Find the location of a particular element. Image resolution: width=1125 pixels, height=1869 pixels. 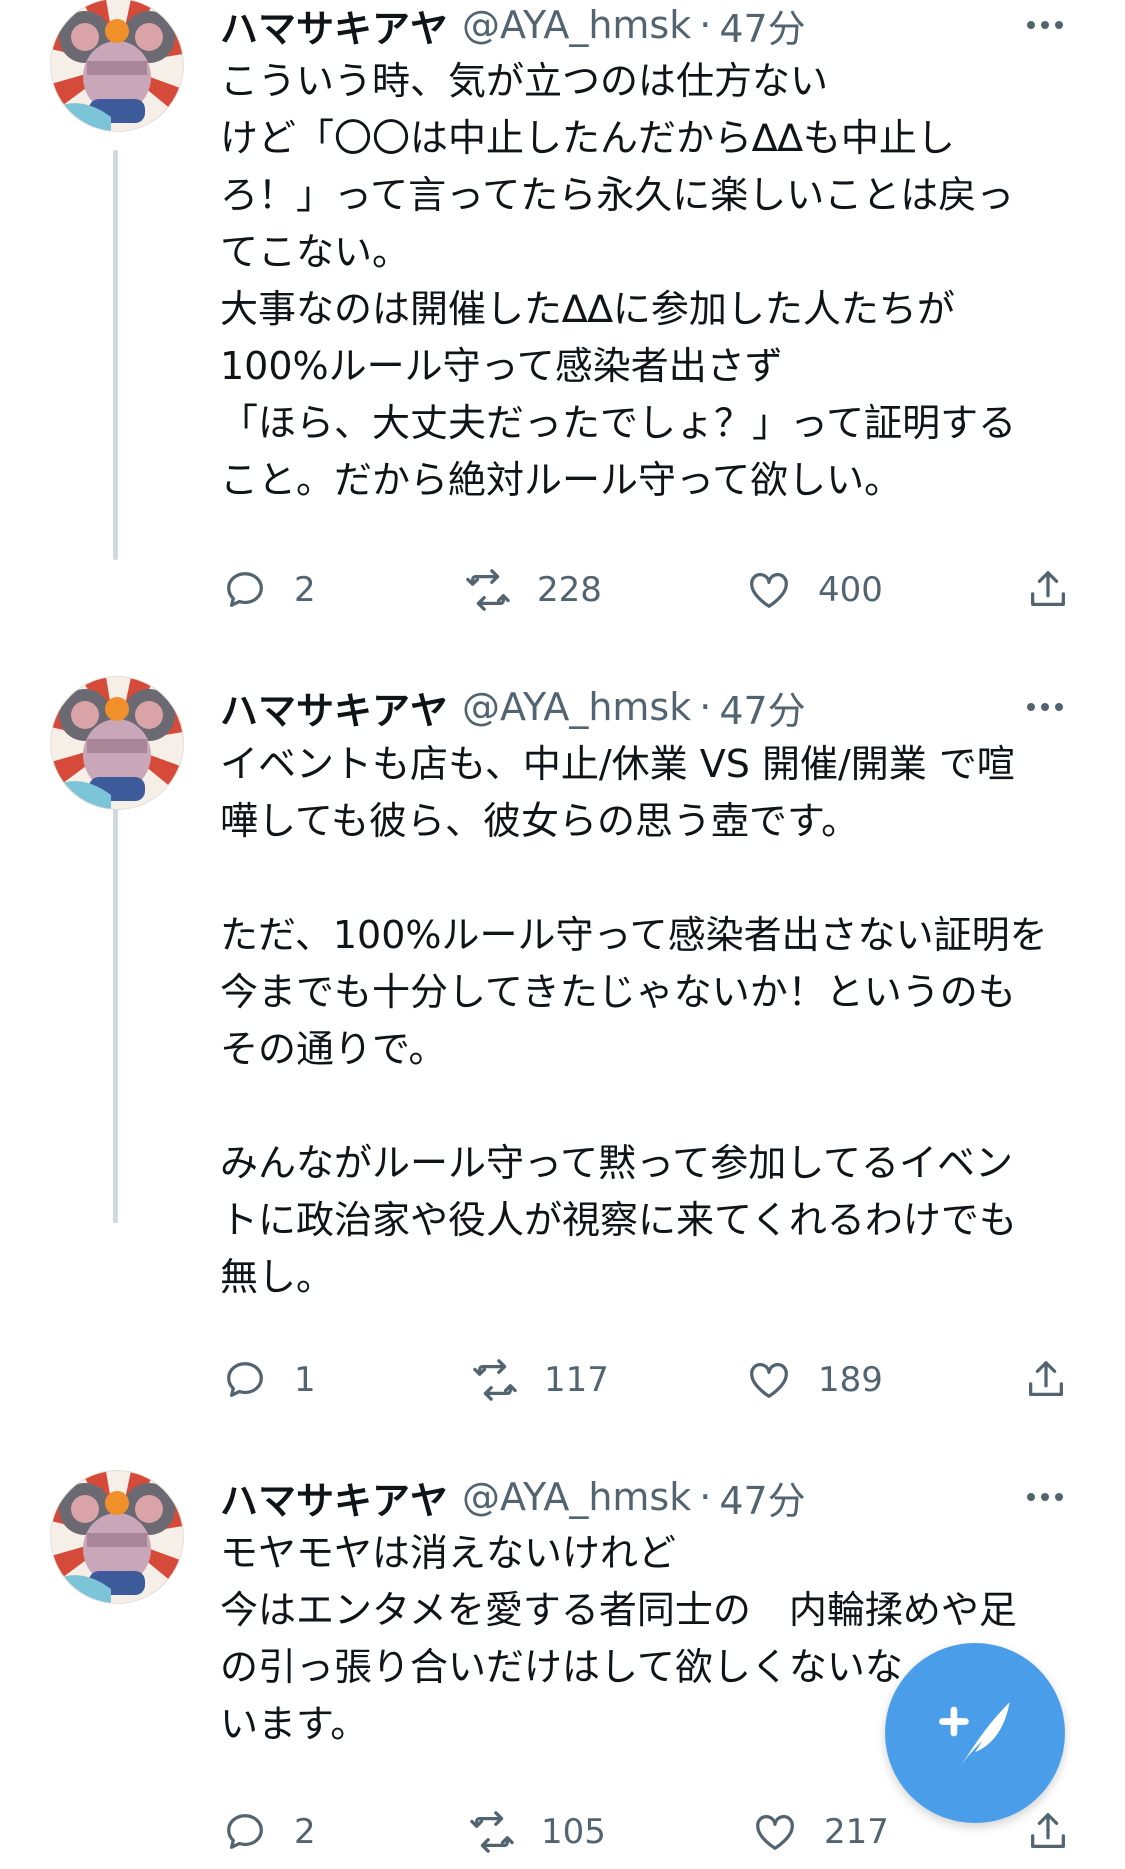

retweet-count: 105 is located at coordinates (573, 1832).